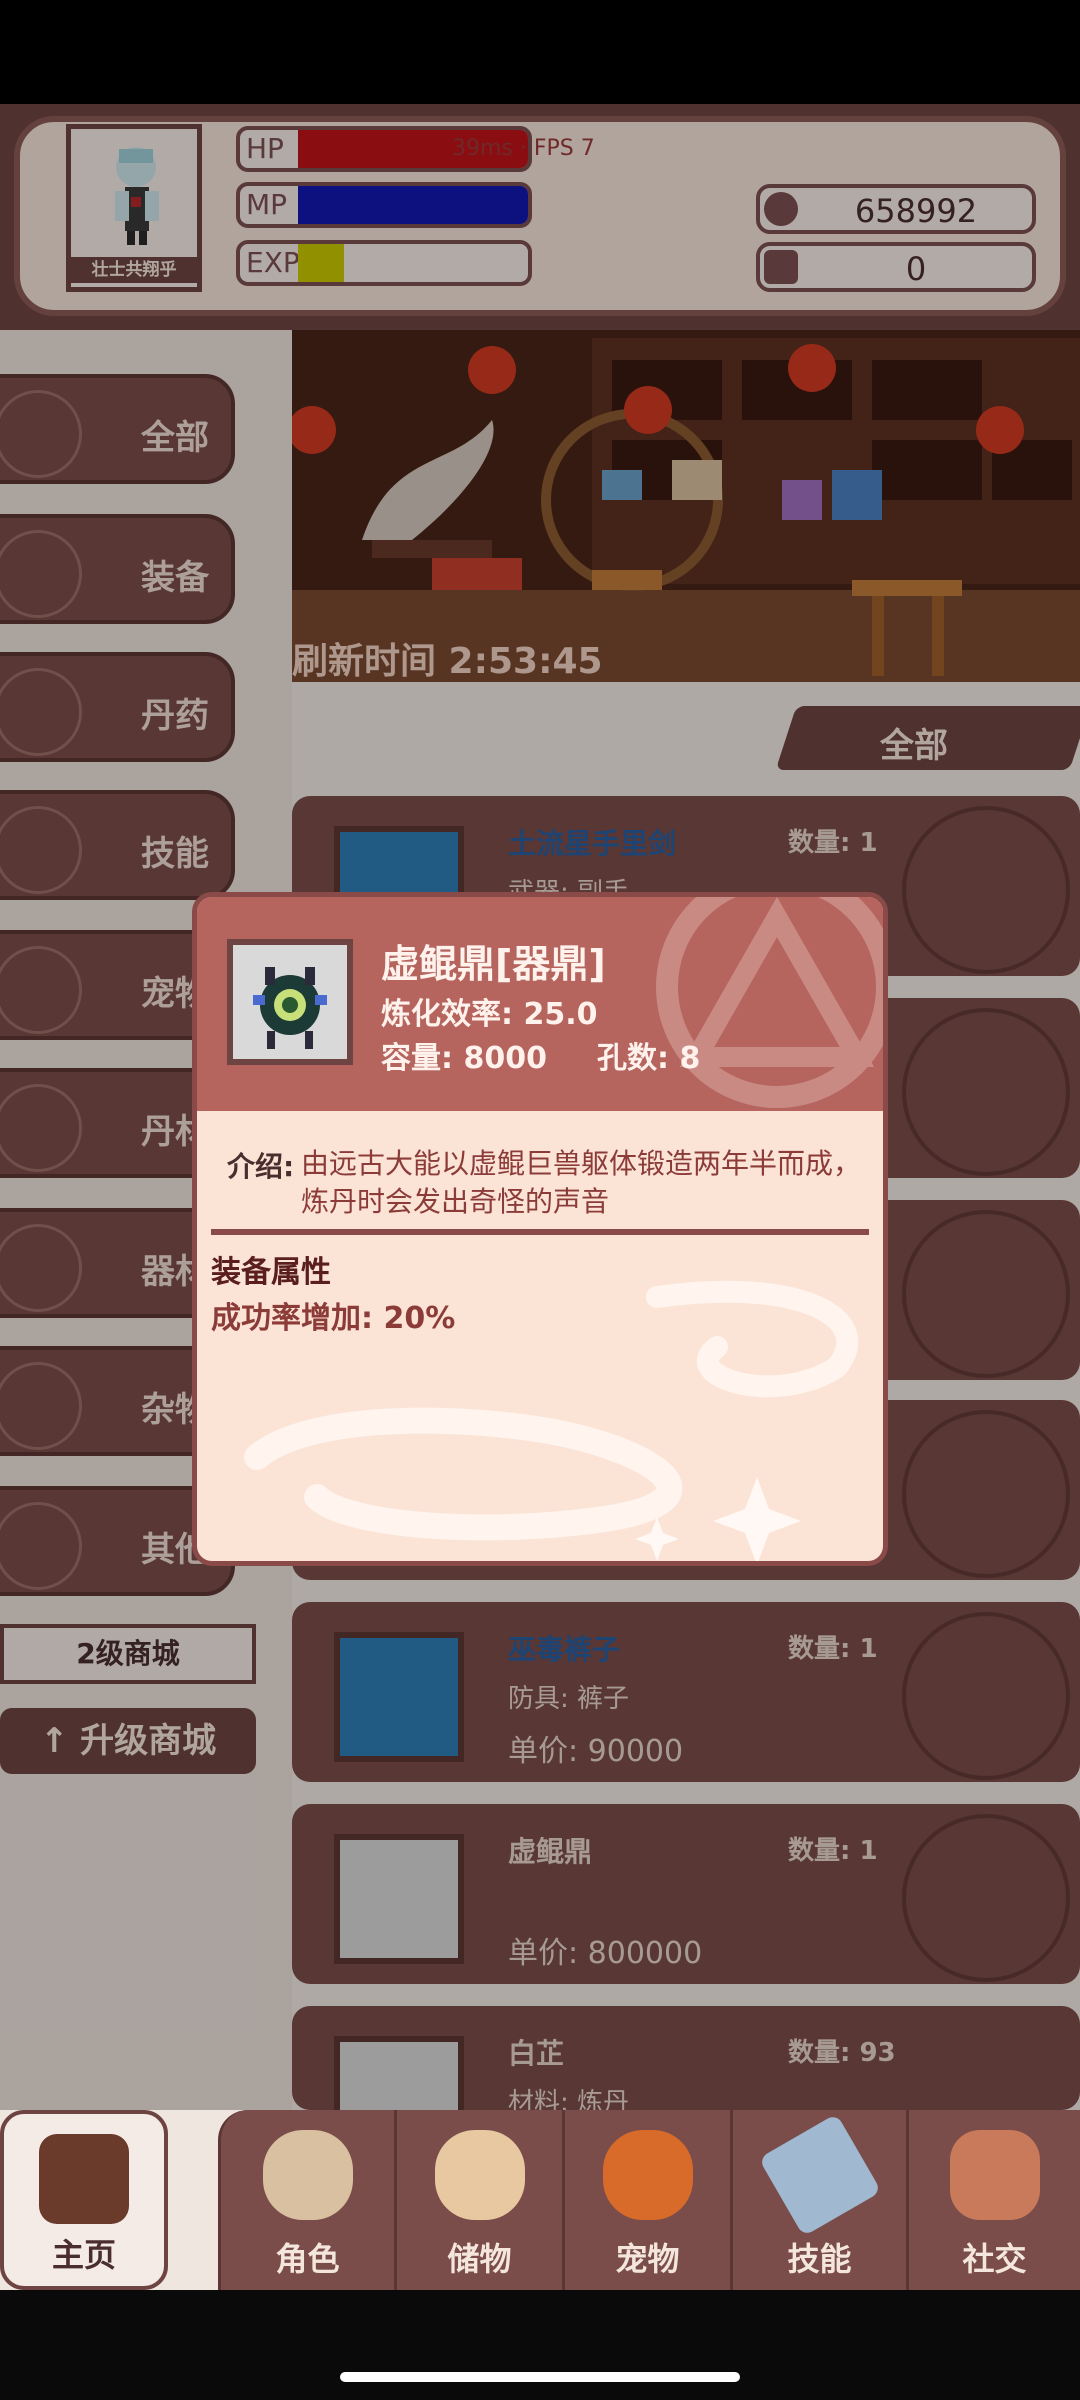 The height and width of the screenshot is (2400, 1080). Describe the element at coordinates (84, 2179) in the screenshot. I see `pagoda-icon` at that location.